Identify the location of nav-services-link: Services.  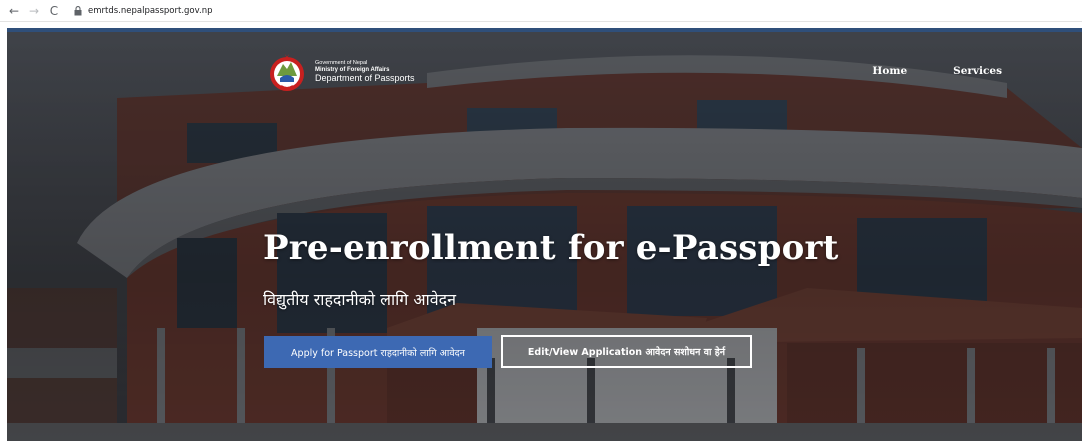
(977, 71).